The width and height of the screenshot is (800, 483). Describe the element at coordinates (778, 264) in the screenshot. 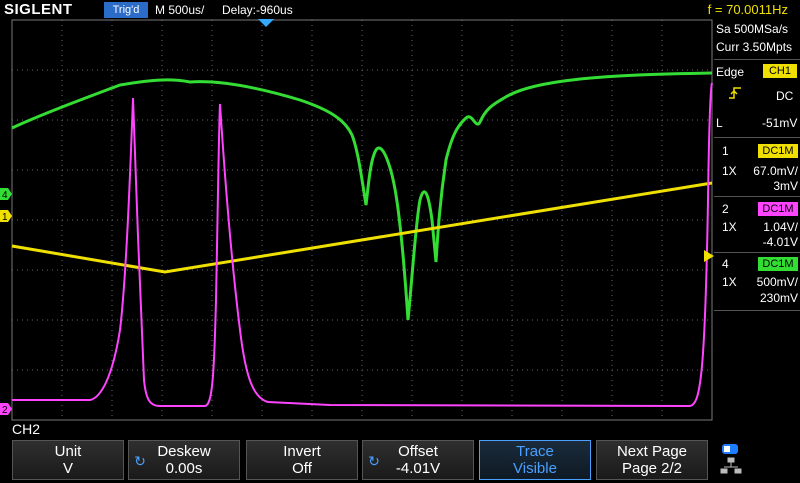

I see `ch4-coupling: DC1M` at that location.